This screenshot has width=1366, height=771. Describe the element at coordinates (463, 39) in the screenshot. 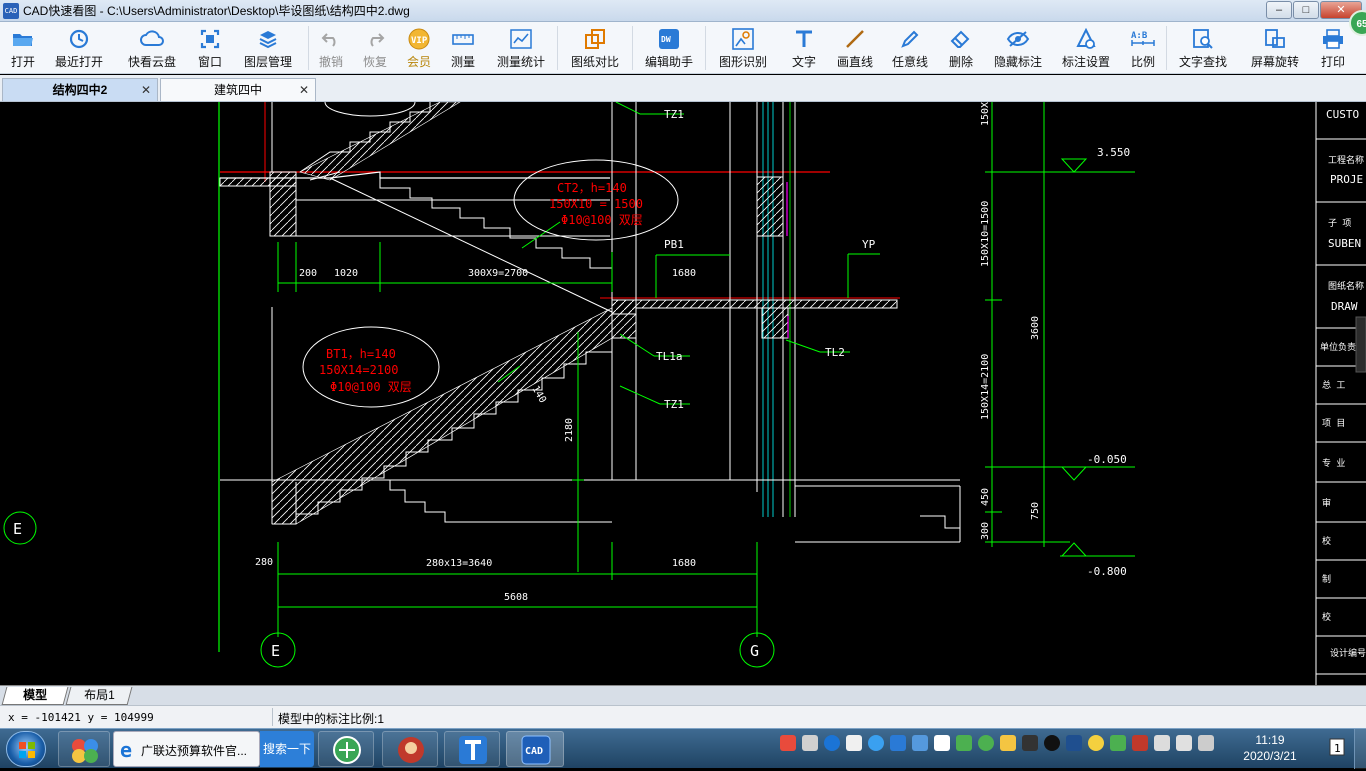

I see `ruler-icon` at that location.